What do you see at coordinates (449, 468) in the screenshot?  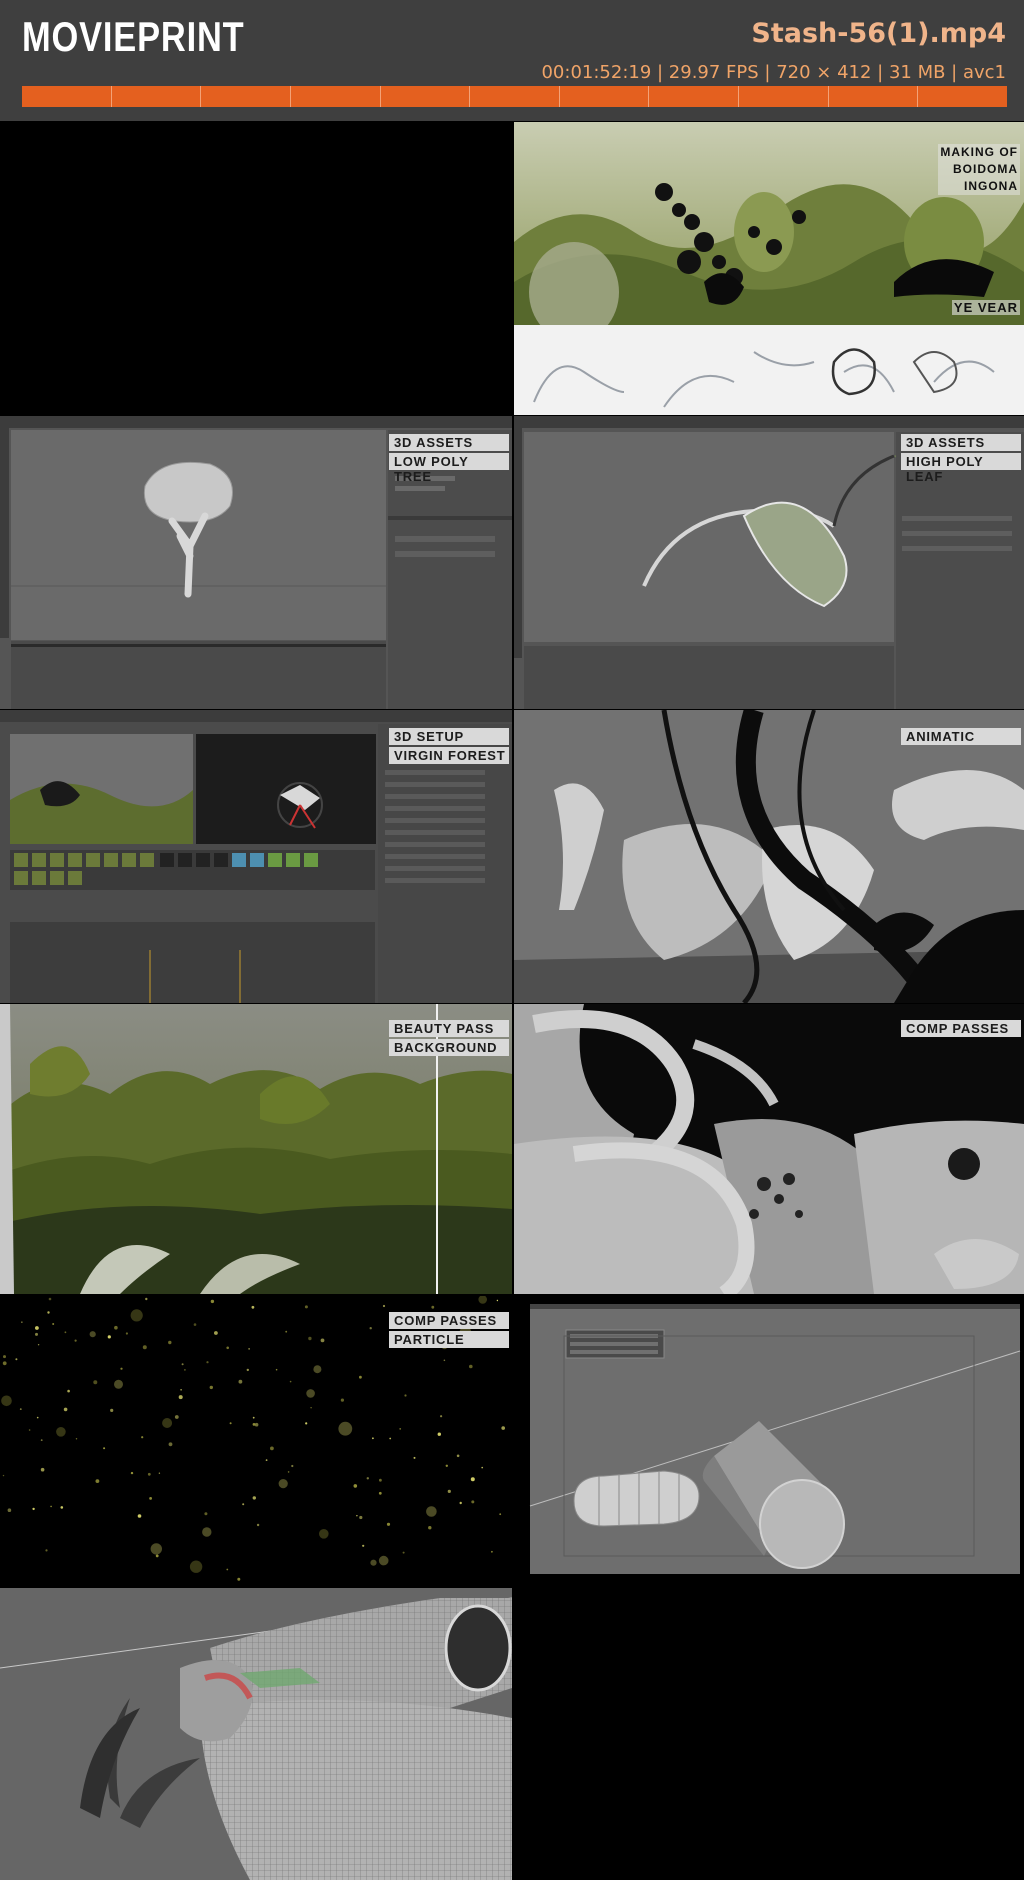 I see `caption-label-2: LOW POLY TREE` at bounding box center [449, 468].